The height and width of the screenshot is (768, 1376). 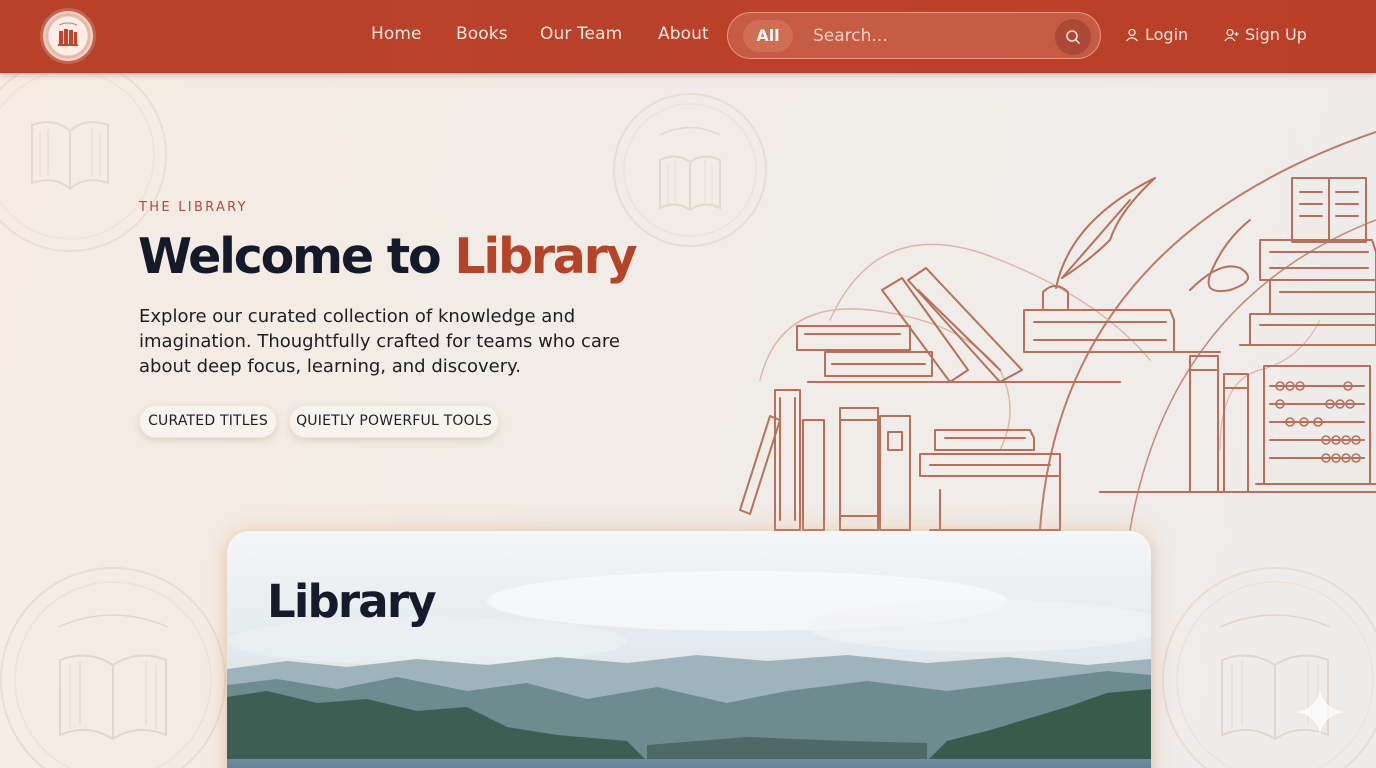 I want to click on logo-icon, so click(x=68, y=36).